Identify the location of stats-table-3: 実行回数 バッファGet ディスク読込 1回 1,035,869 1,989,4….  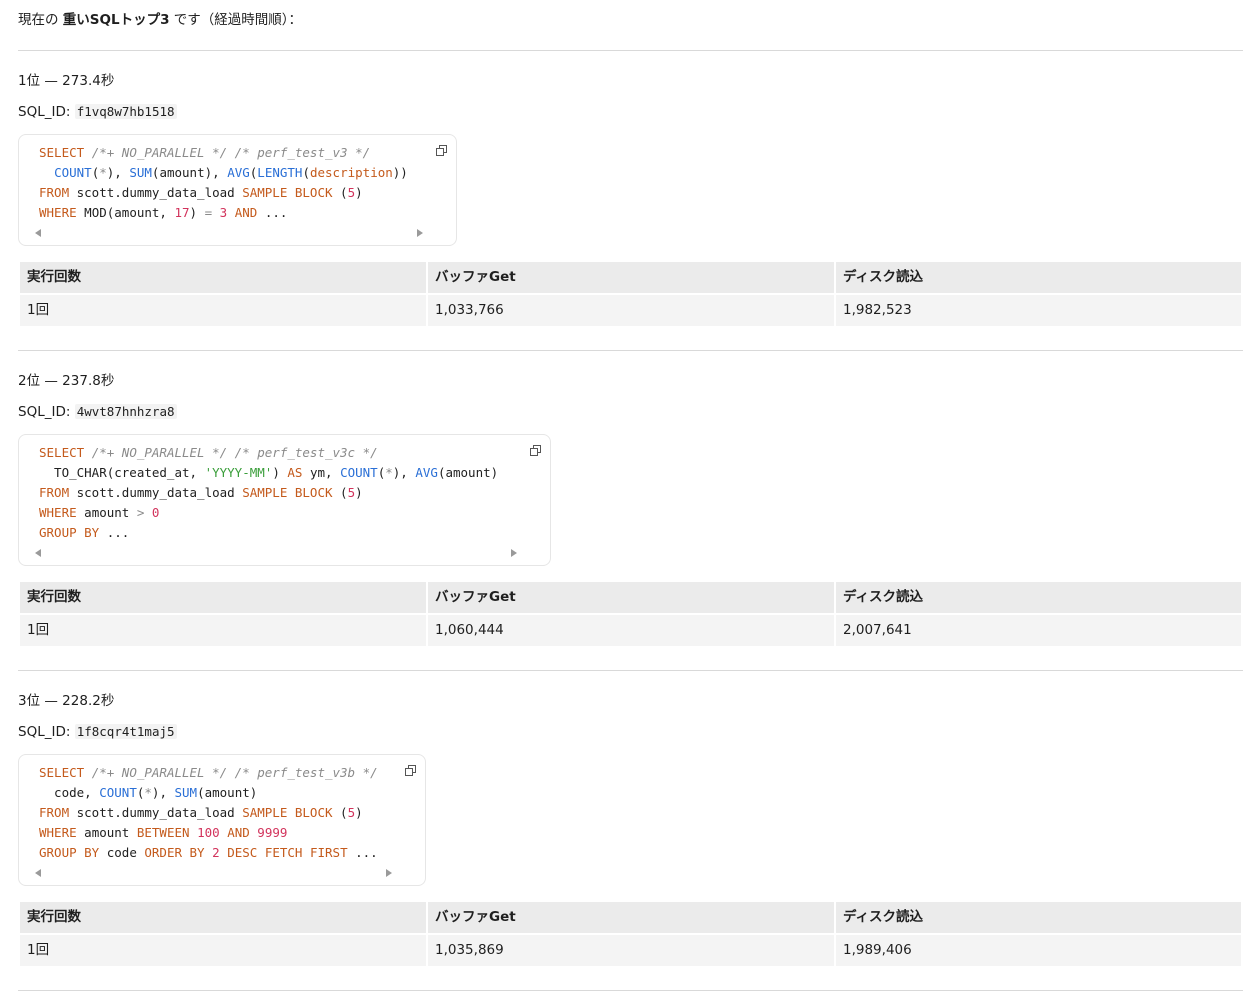
(630, 934).